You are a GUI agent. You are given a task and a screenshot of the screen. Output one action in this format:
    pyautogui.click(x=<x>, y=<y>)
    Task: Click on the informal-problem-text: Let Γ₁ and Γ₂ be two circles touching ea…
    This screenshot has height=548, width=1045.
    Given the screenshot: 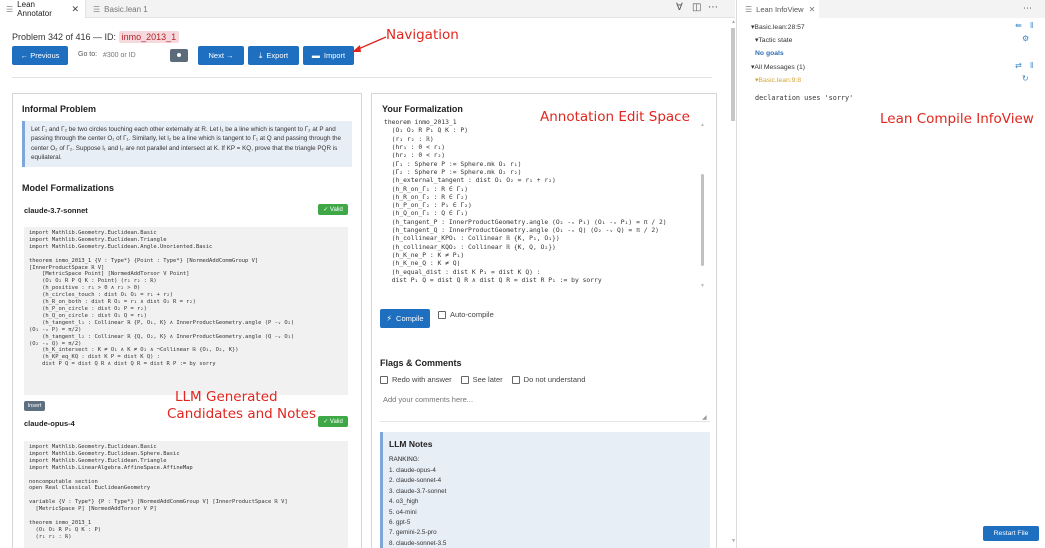 What is the action you would take?
    pyautogui.click(x=187, y=144)
    